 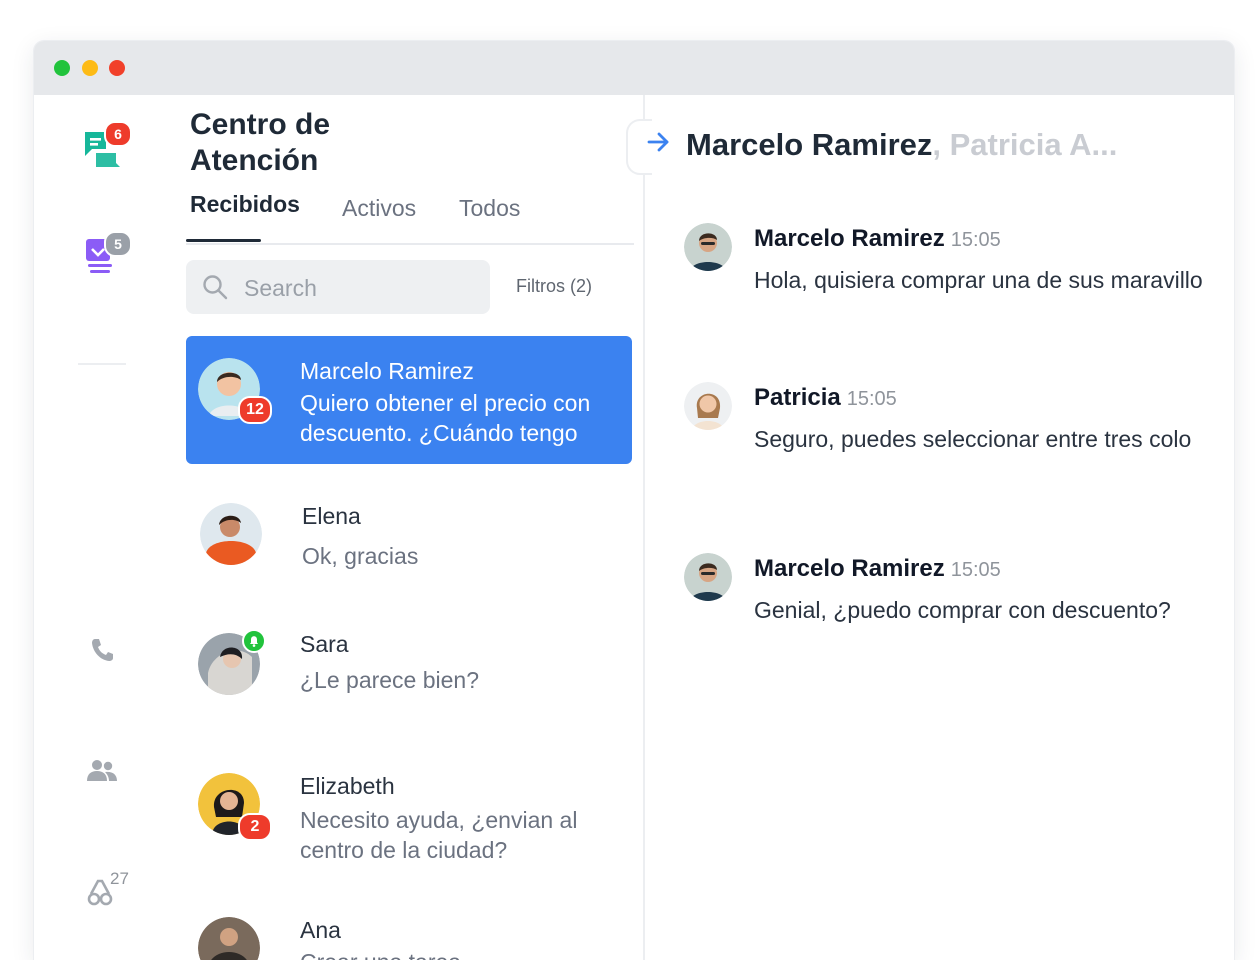 What do you see at coordinates (245, 204) in the screenshot?
I see `tab-recibidos: Recibidos` at bounding box center [245, 204].